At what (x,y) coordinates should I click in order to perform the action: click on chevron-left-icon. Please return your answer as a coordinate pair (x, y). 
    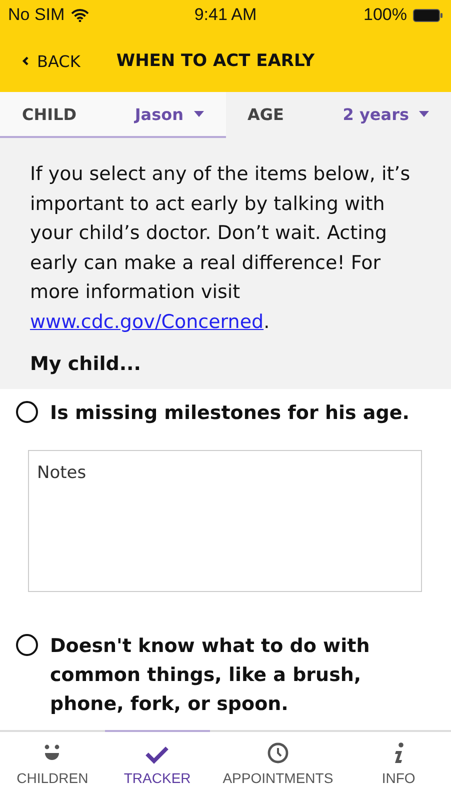
    Looking at the image, I should click on (25, 61).